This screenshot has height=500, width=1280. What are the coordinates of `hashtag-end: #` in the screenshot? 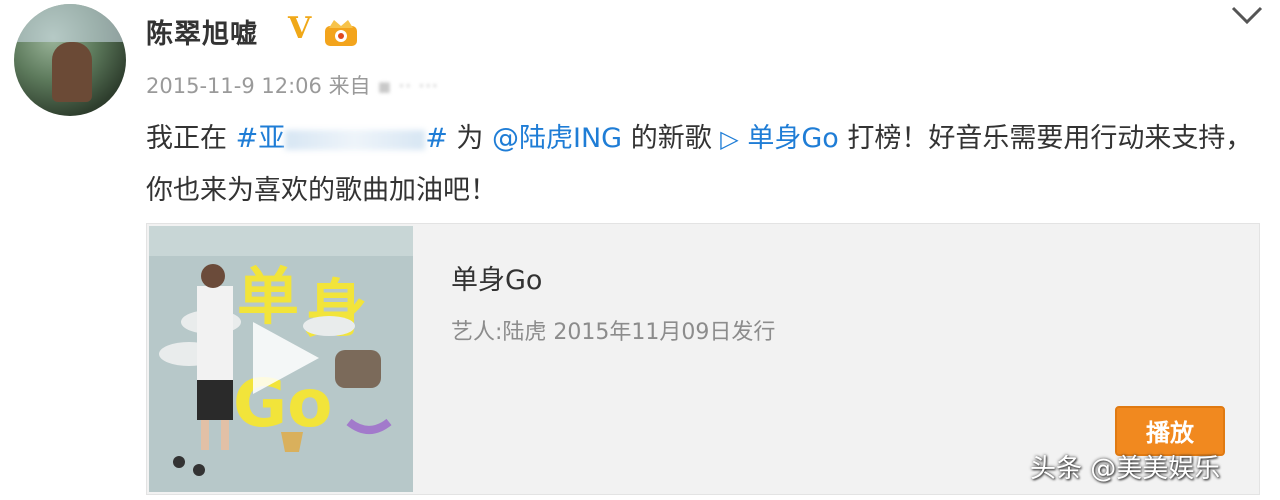 It's located at (436, 138).